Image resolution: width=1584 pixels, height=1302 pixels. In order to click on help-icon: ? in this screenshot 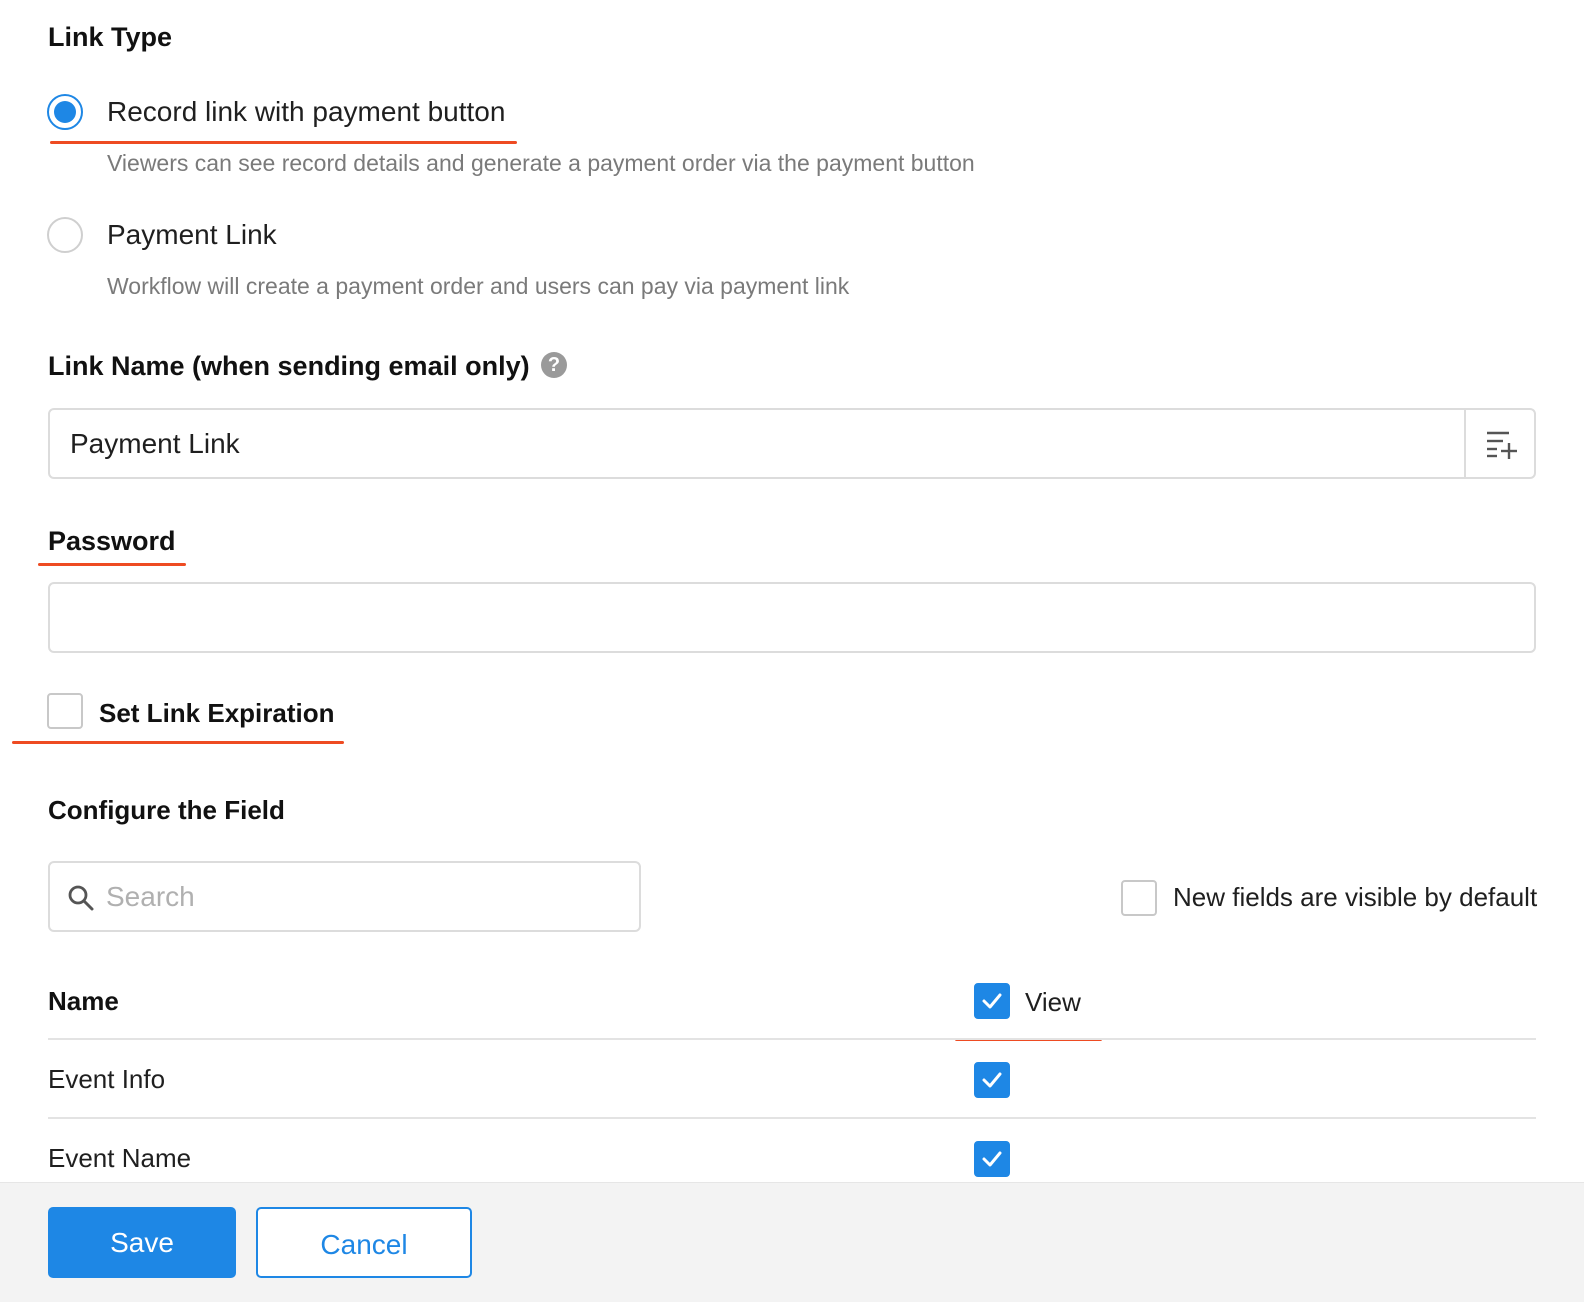, I will do `click(554, 365)`.